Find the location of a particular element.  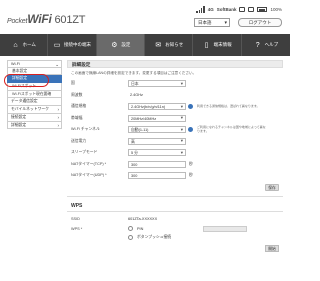

field-hint: ご利用になれるチャンネルは国や地域によって異なります。 is located at coordinates (231, 129).